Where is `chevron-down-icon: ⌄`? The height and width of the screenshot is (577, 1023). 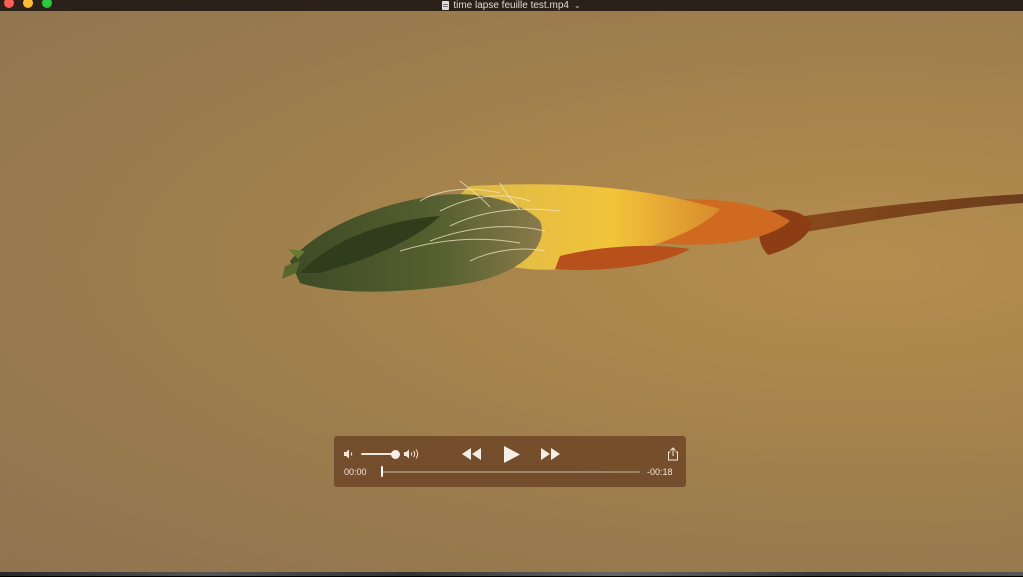 chevron-down-icon: ⌄ is located at coordinates (577, 5).